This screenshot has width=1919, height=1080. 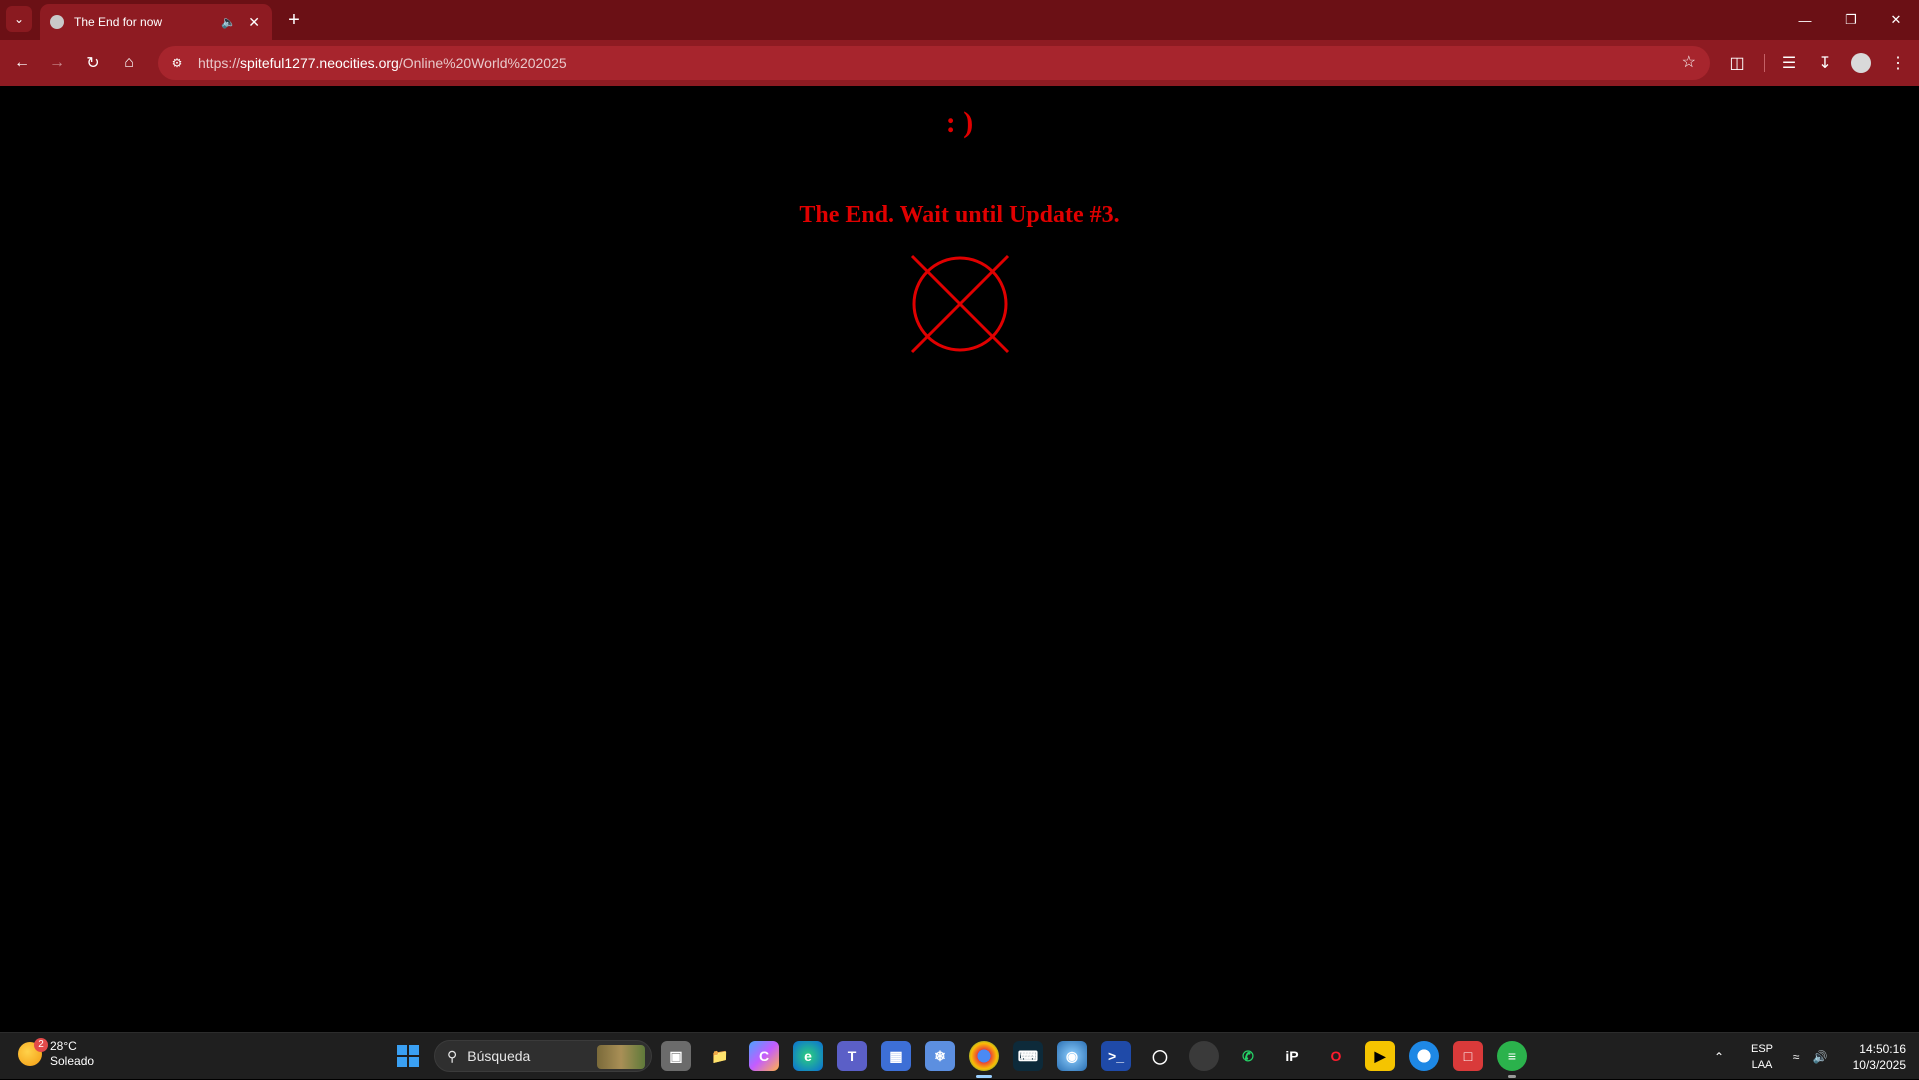 What do you see at coordinates (1719, 1056) in the screenshot?
I see `tray-chevron-icon: ⌃` at bounding box center [1719, 1056].